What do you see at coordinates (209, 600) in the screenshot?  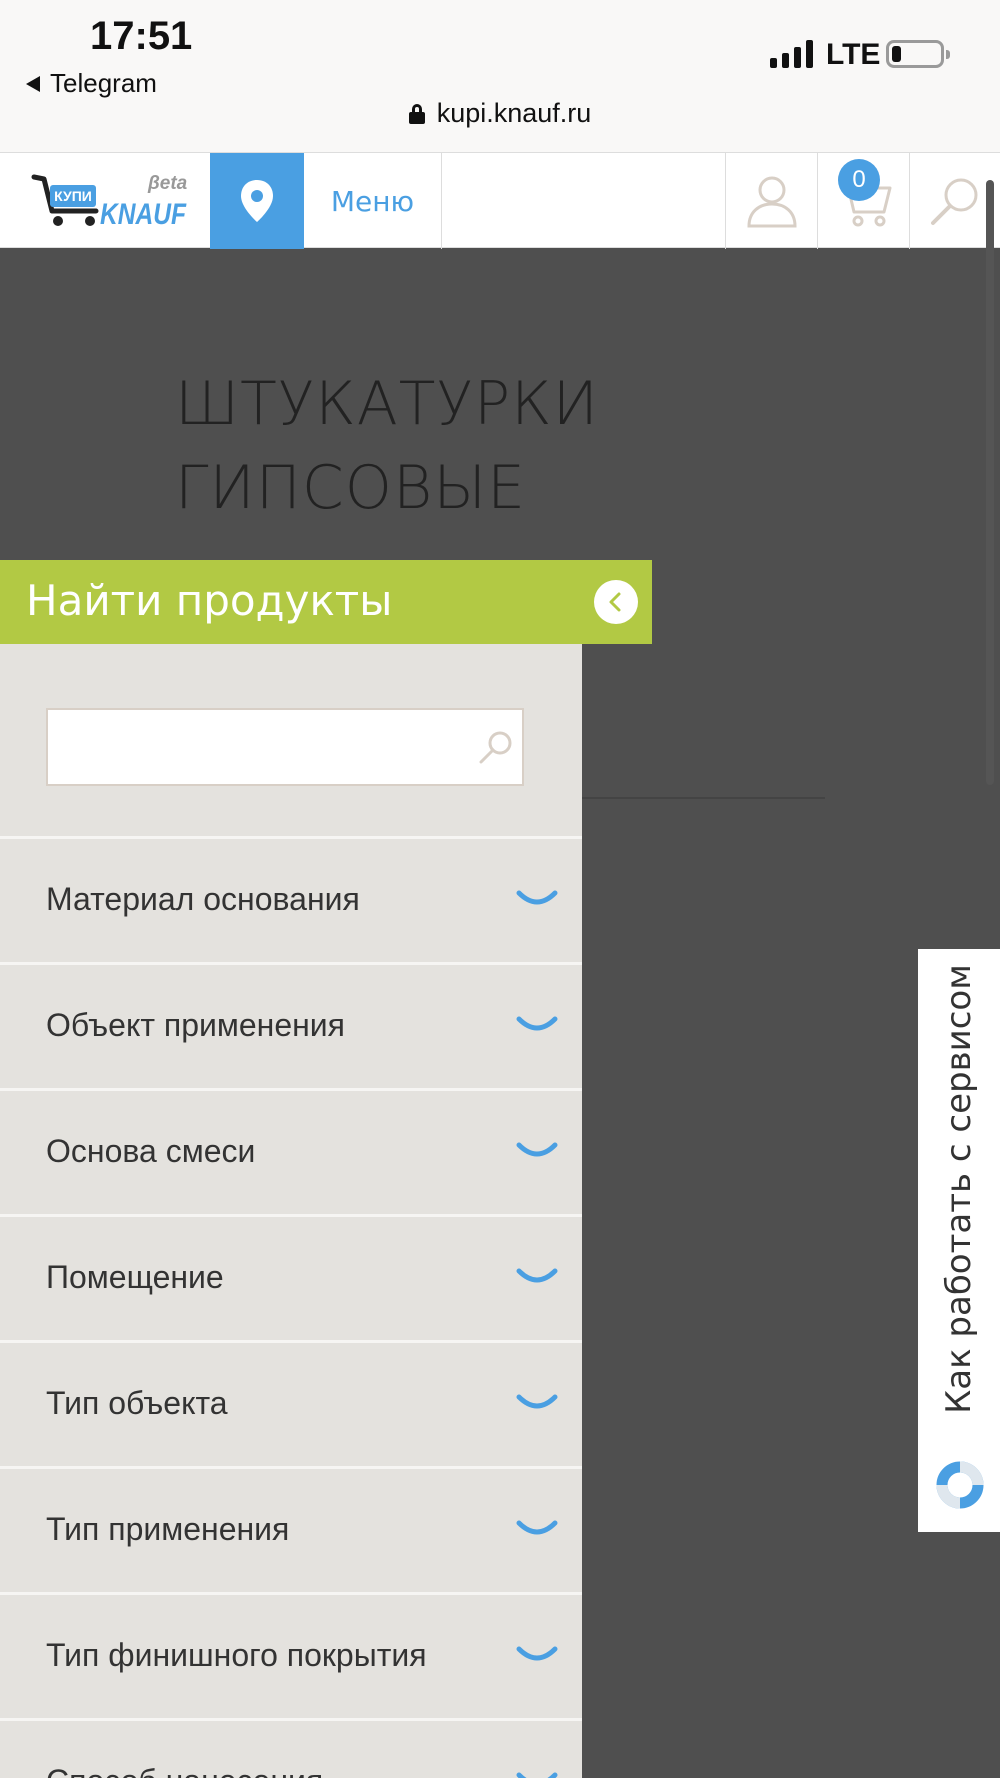 I see `filter-panel-title: Найти продукты` at bounding box center [209, 600].